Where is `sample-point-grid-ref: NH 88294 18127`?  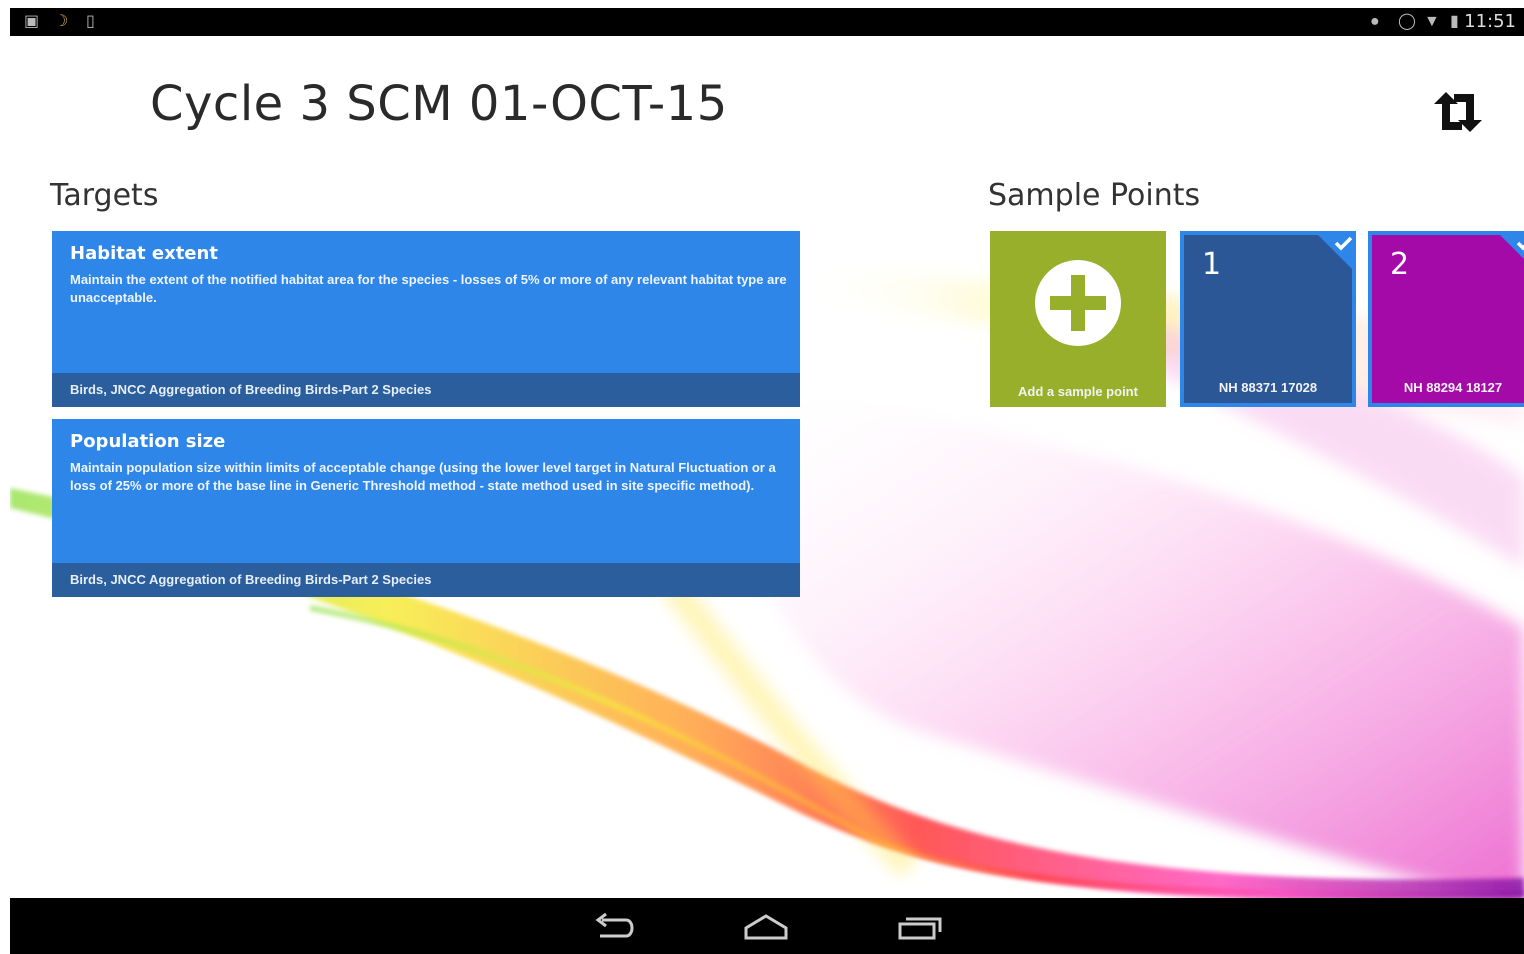
sample-point-grid-ref: NH 88294 18127 is located at coordinates (1453, 387).